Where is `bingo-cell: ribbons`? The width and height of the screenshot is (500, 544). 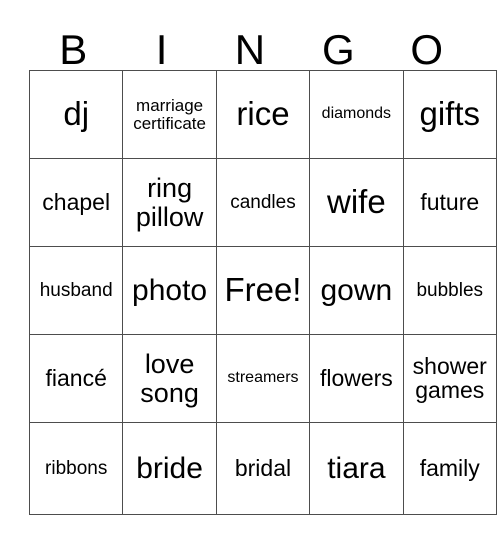 bingo-cell: ribbons is located at coordinates (76, 468).